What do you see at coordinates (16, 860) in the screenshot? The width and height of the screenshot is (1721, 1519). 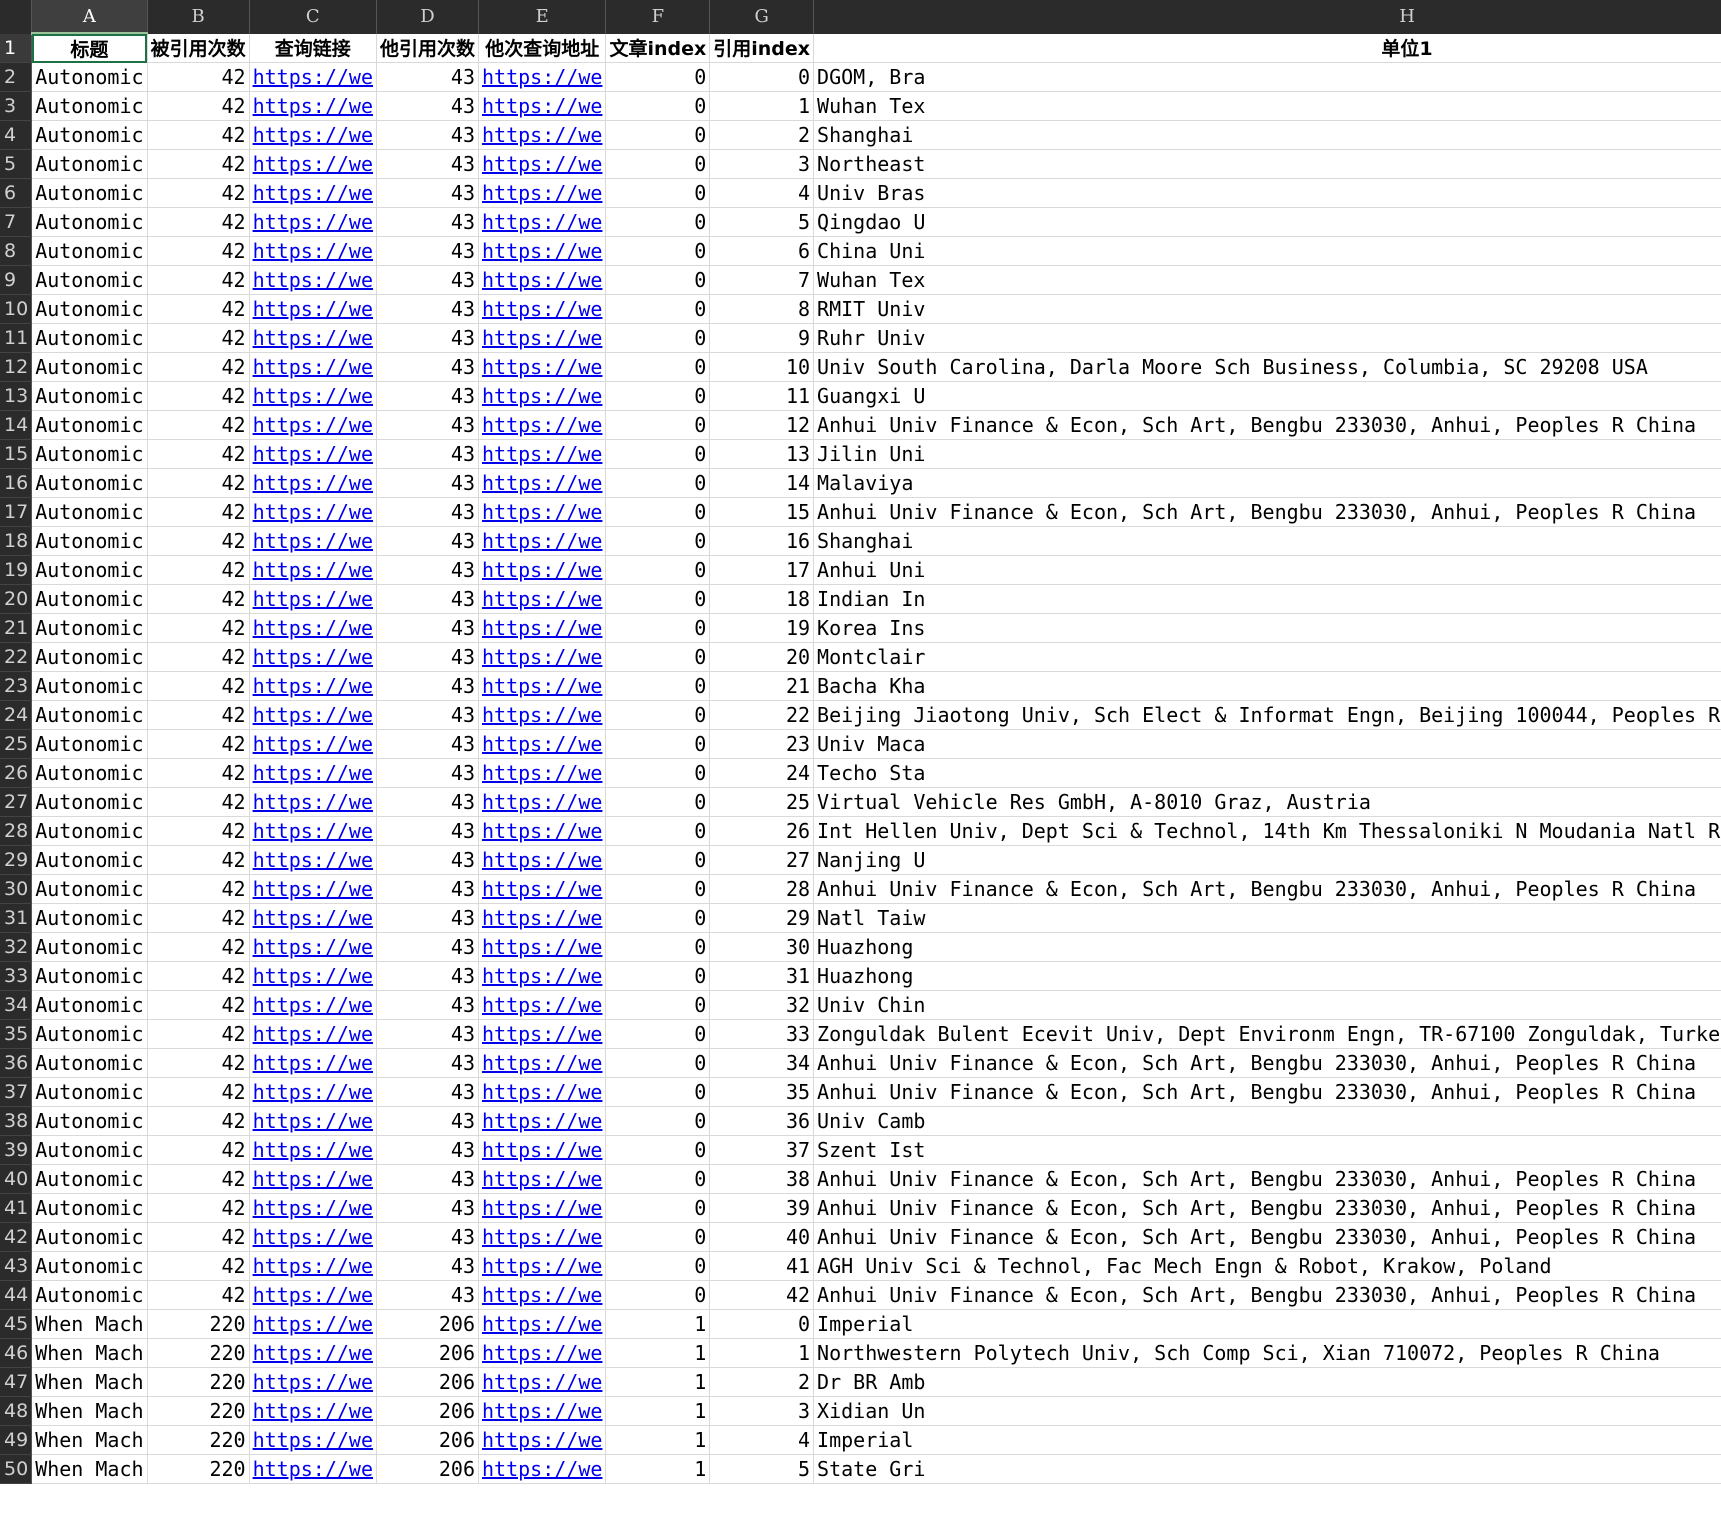 I see `row-header-29: 29` at bounding box center [16, 860].